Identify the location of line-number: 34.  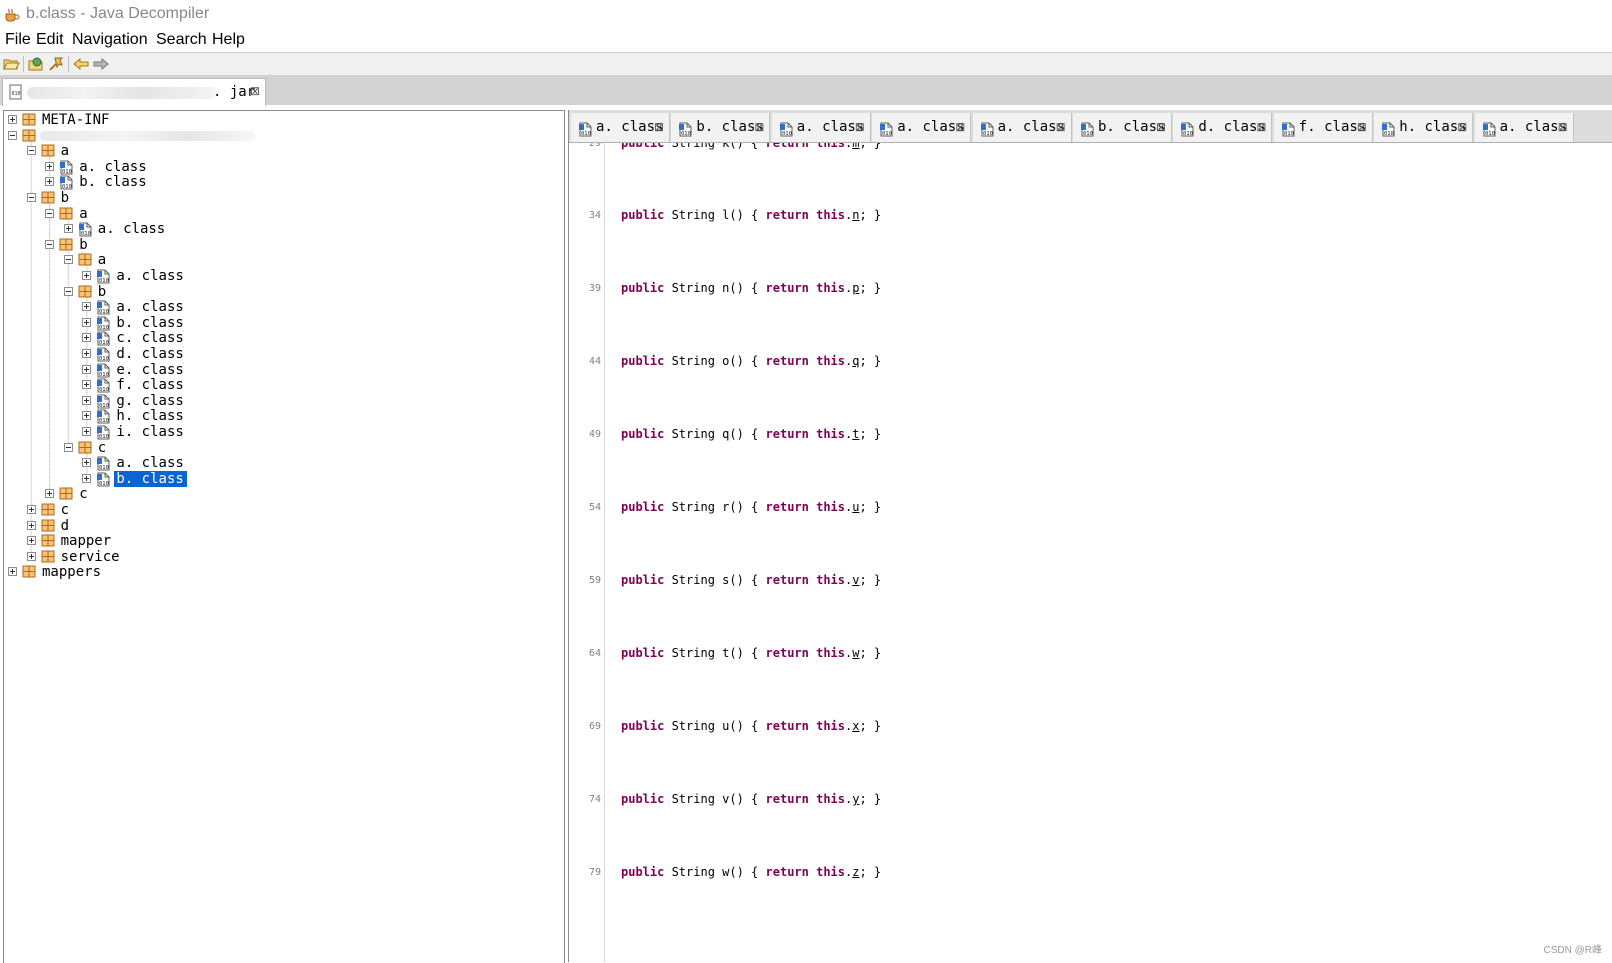
(594, 215).